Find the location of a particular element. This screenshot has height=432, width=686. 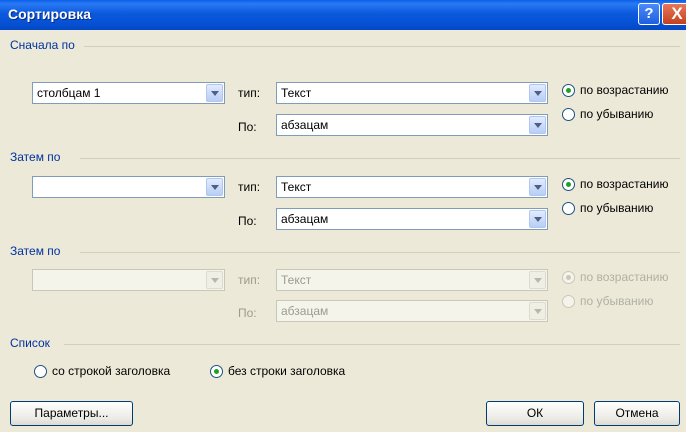

first-by-combo: абзацам is located at coordinates (412, 125).